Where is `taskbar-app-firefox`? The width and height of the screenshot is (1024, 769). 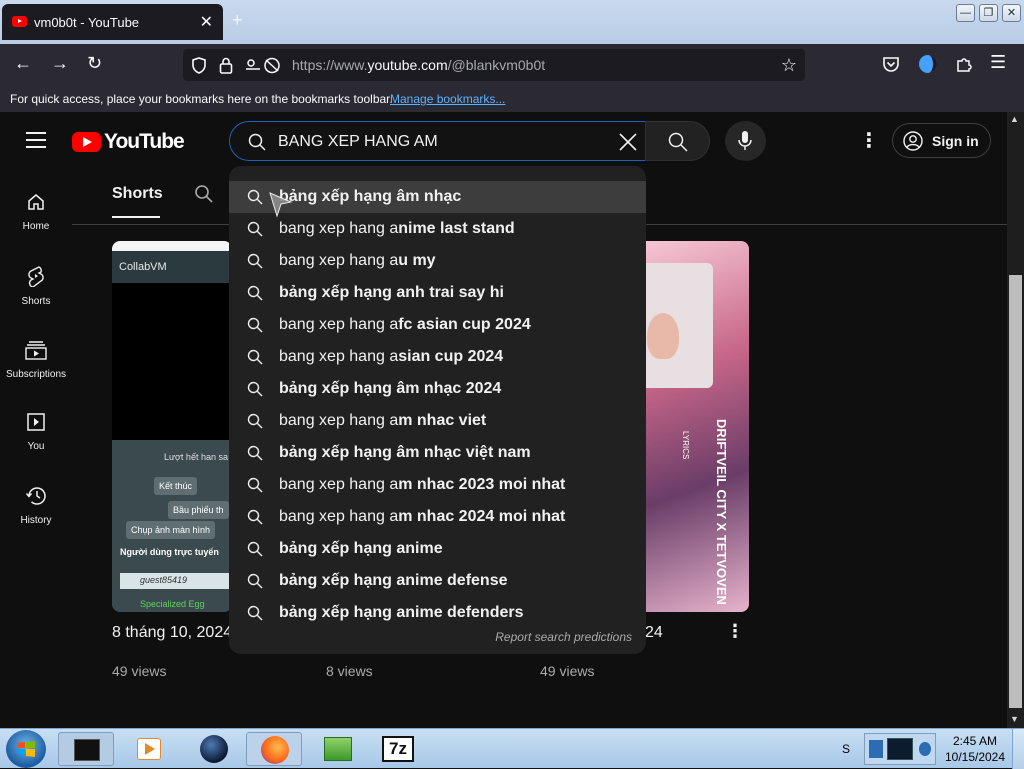
taskbar-app-firefox is located at coordinates (274, 749).